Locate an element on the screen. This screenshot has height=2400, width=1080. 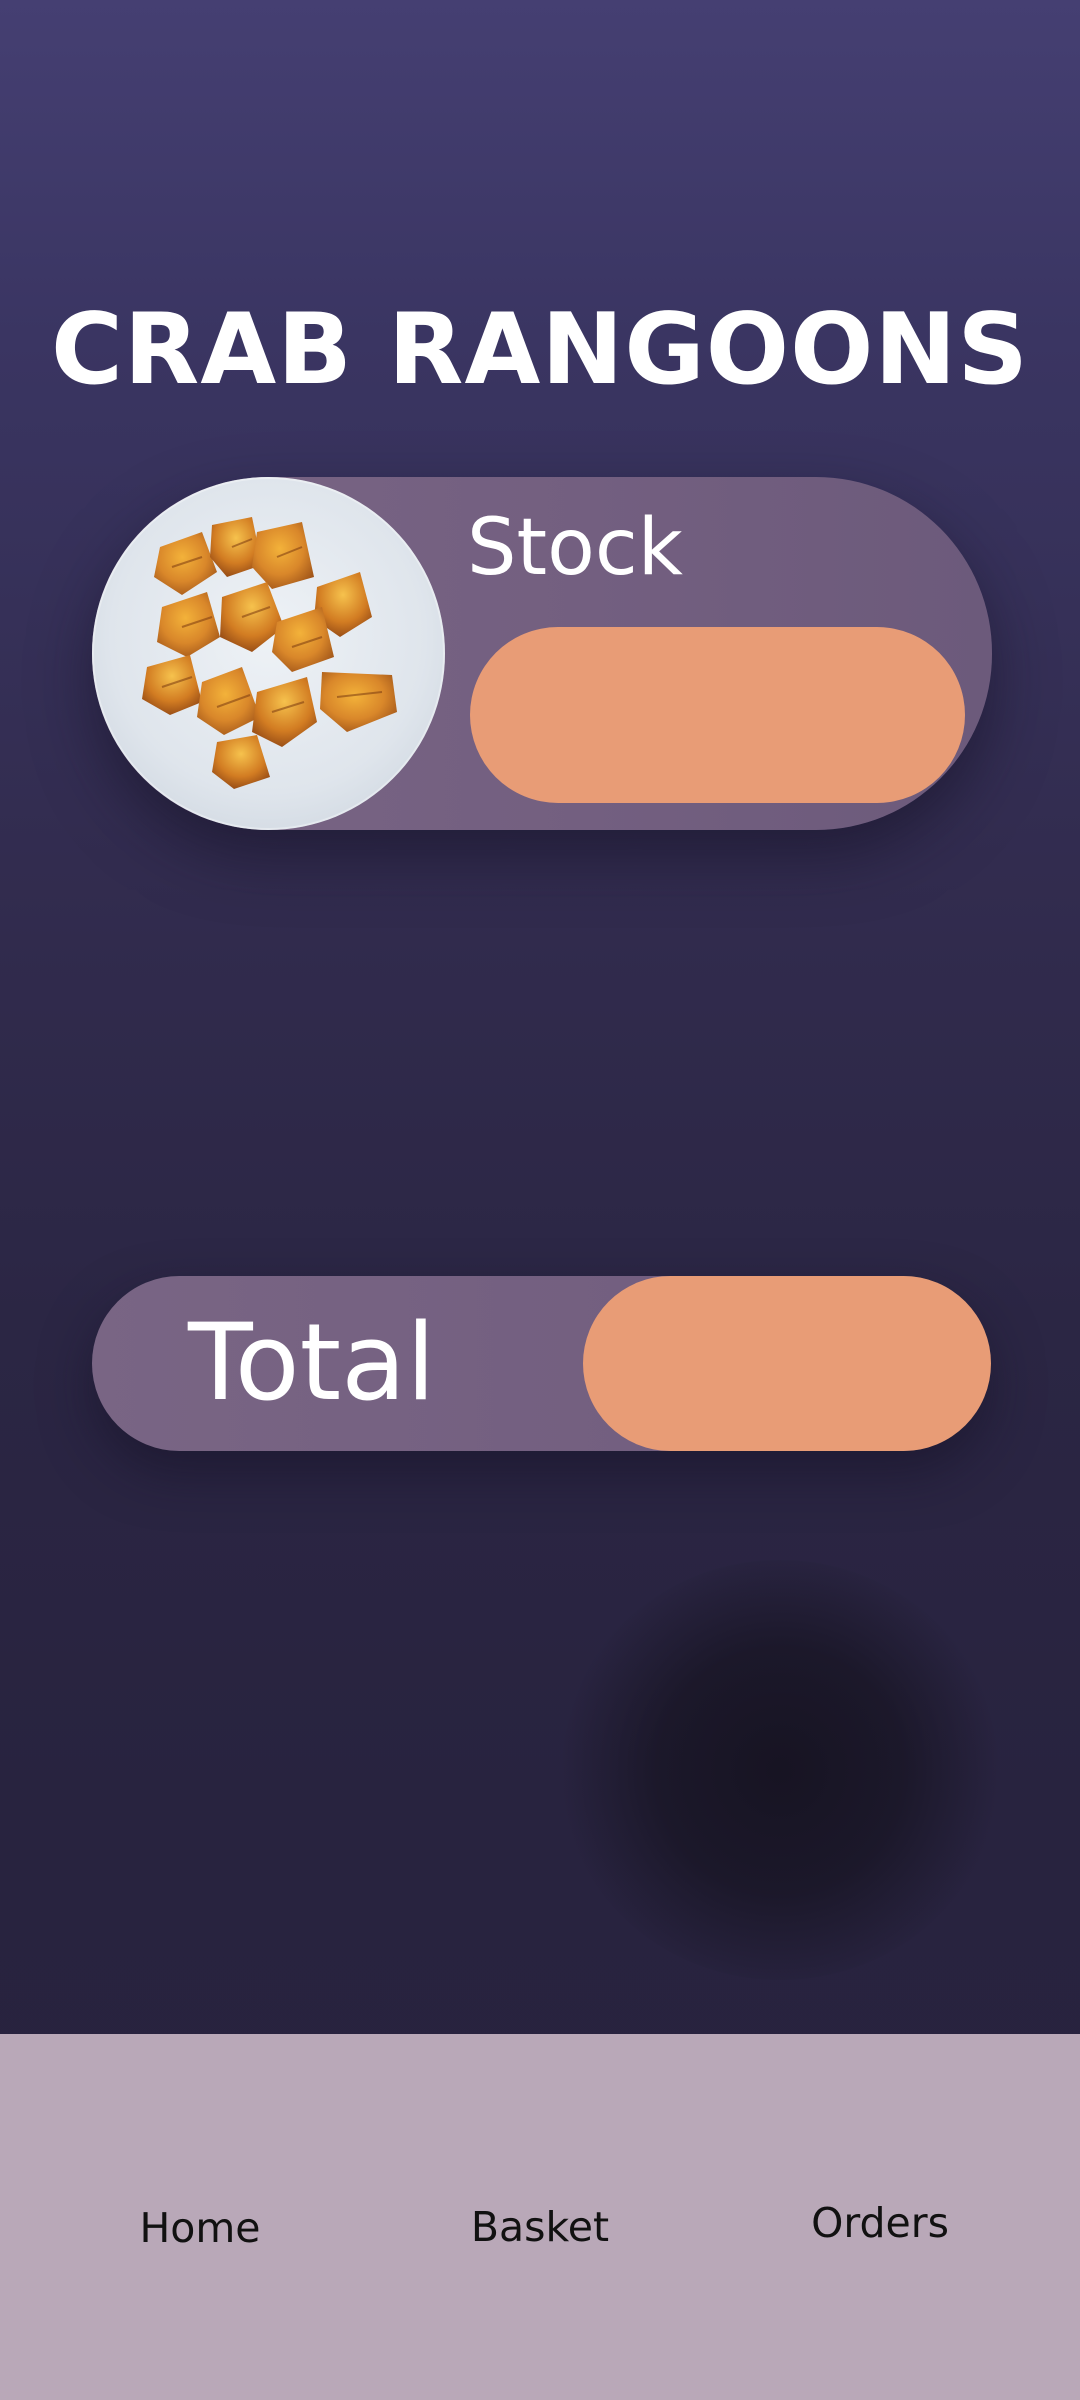
page-title: CRAB RANGOONS is located at coordinates (540, 350).